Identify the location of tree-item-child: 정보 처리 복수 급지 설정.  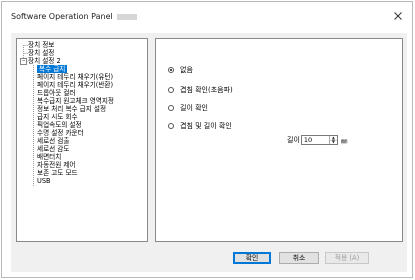
(71, 109).